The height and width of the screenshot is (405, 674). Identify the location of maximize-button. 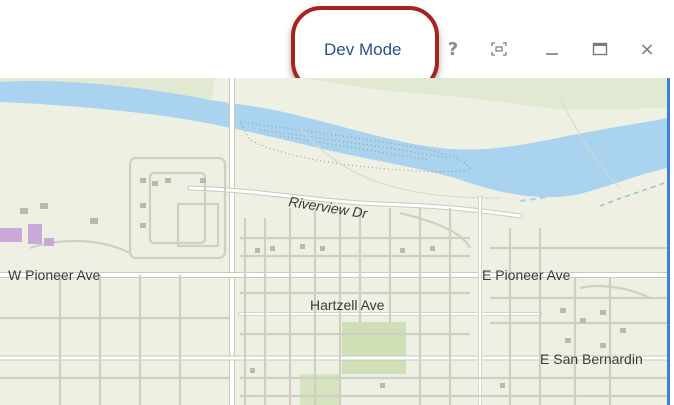
(600, 49).